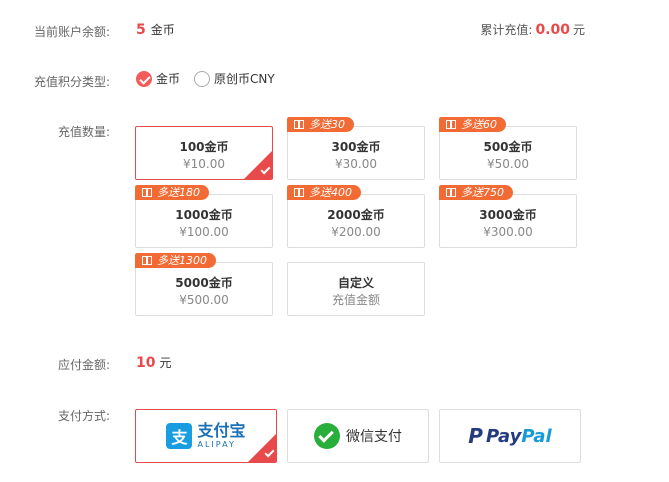 This screenshot has width=669, height=482. Describe the element at coordinates (327, 436) in the screenshot. I see `wechat-icon` at that location.